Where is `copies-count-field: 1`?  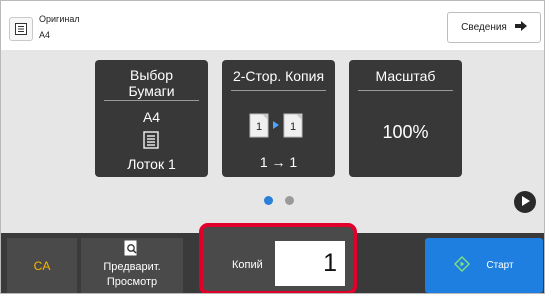
copies-count-field: 1 is located at coordinates (310, 263).